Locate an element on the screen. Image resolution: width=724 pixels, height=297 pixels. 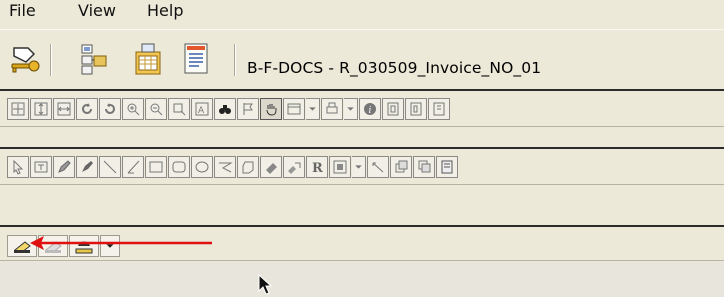
layer-front-icon is located at coordinates (424, 167).